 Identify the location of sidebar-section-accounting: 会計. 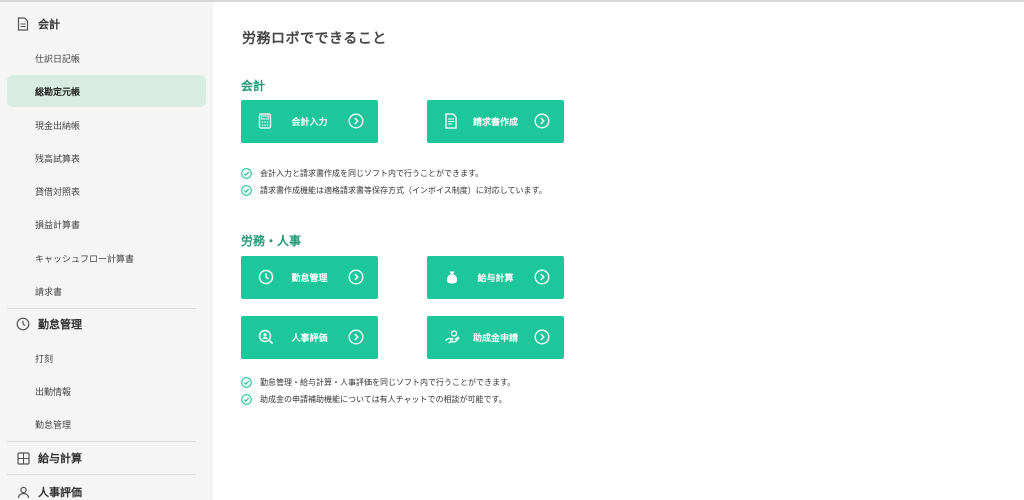
(106, 24).